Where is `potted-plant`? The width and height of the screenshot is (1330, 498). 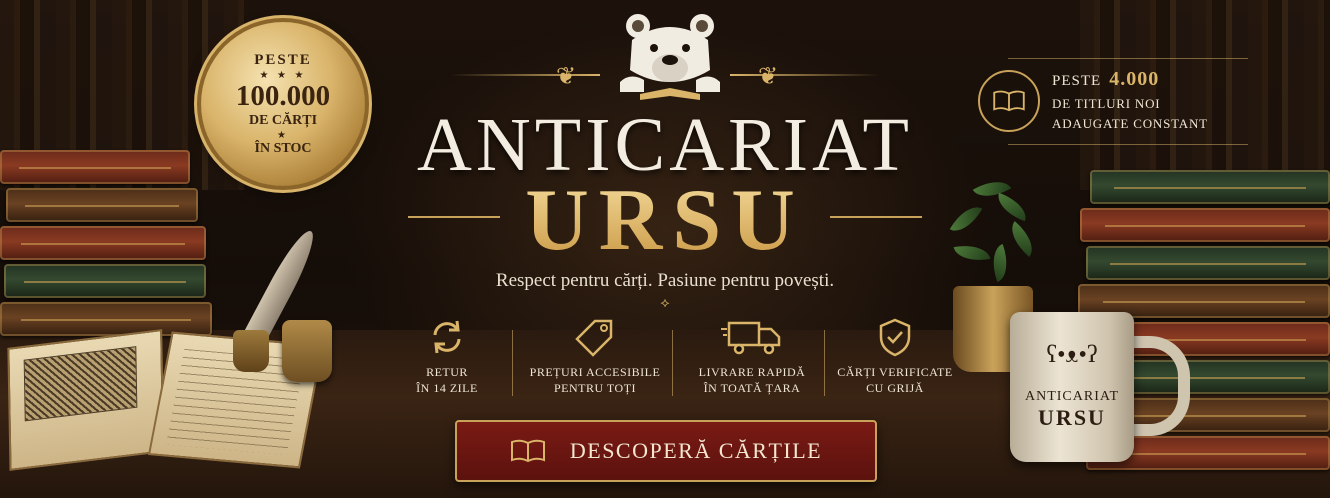 potted-plant is located at coordinates (995, 230).